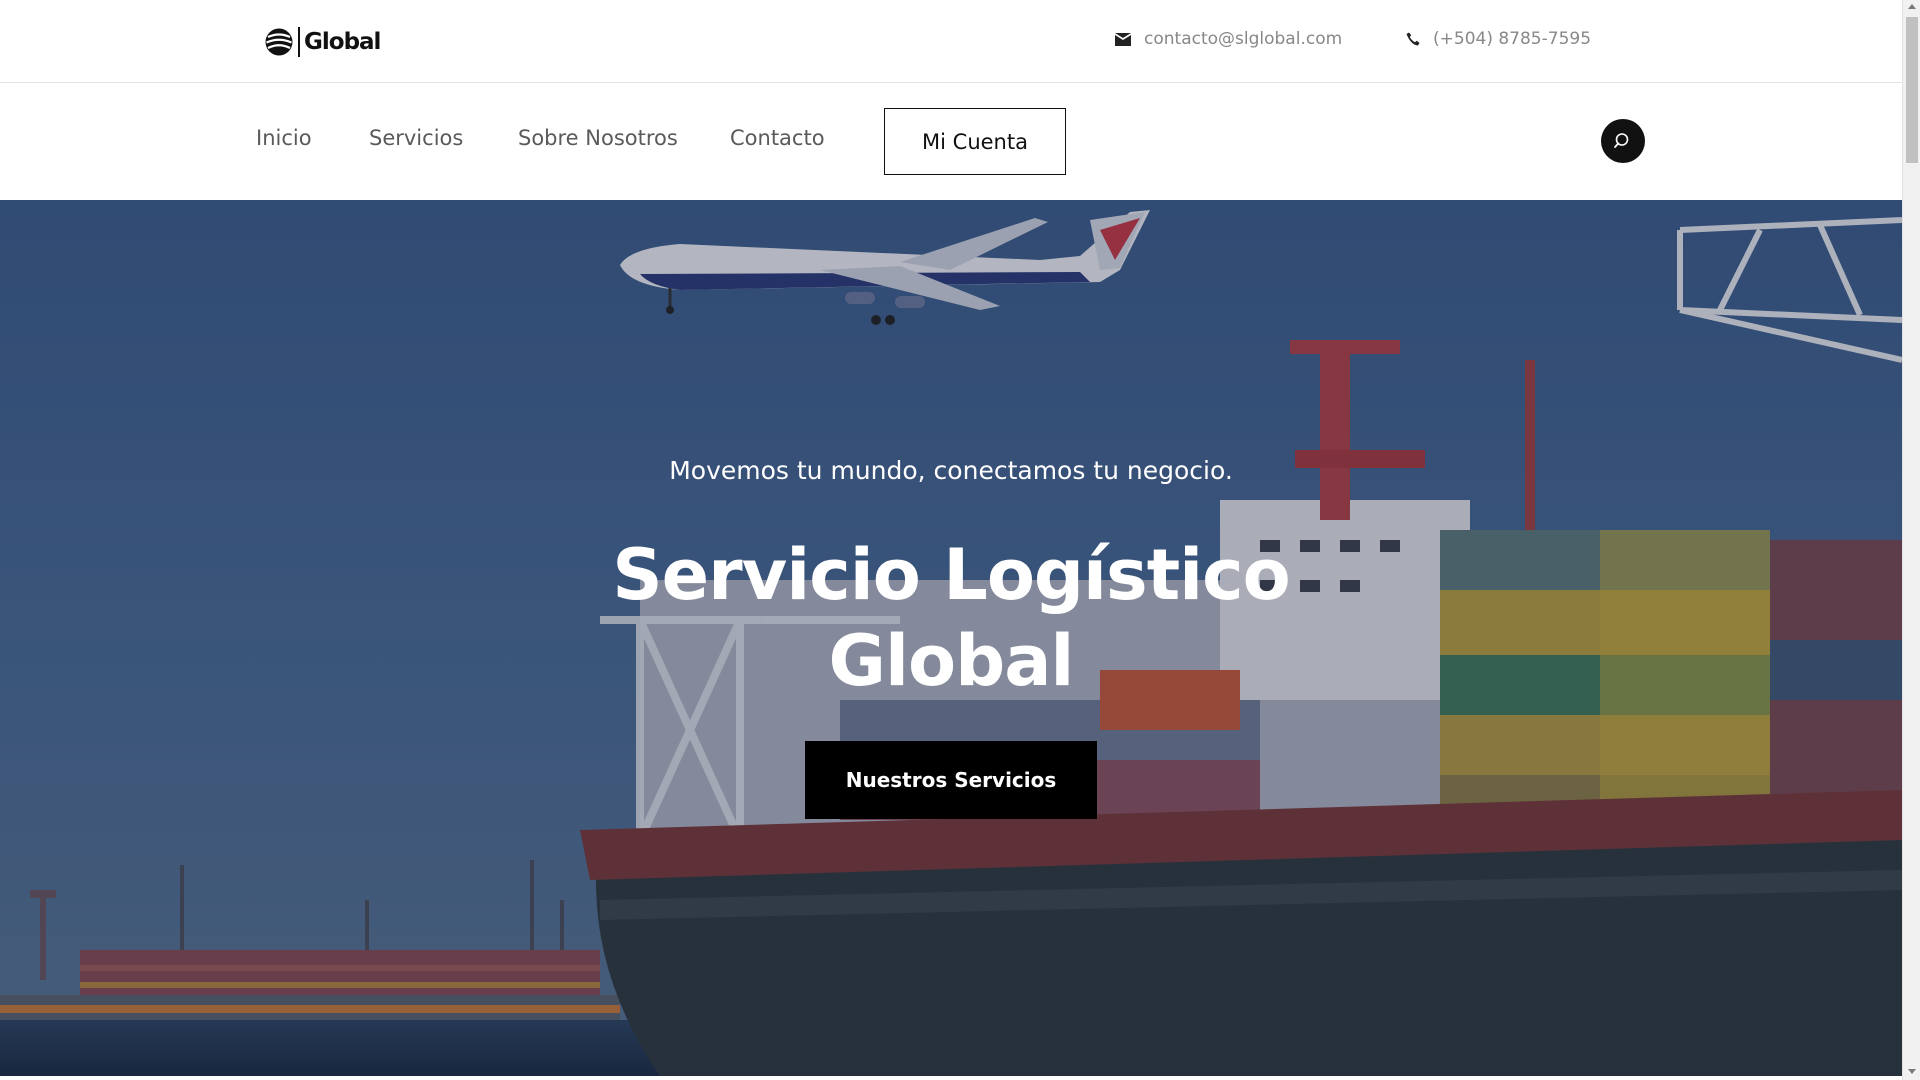 The image size is (1920, 1080). I want to click on envelope-icon, so click(1123, 39).